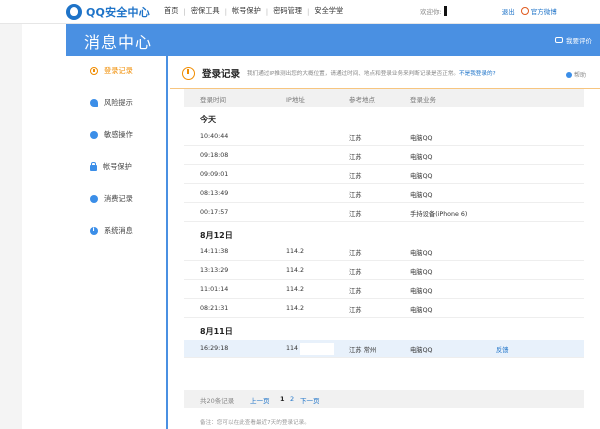 The width and height of the screenshot is (600, 429). What do you see at coordinates (118, 70) in the screenshot?
I see `sidebar-item-label: 登录记录` at bounding box center [118, 70].